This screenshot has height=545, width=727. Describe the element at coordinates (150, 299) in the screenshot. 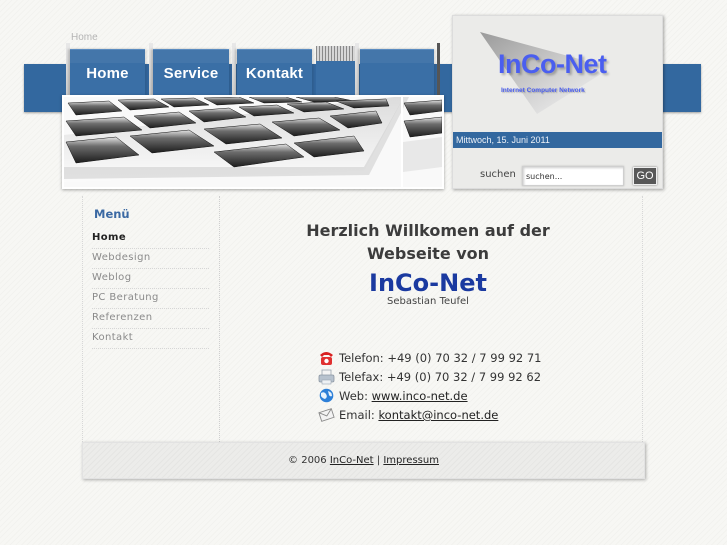

I see `sidebar-item-pc-beratung: PC Beratung` at that location.